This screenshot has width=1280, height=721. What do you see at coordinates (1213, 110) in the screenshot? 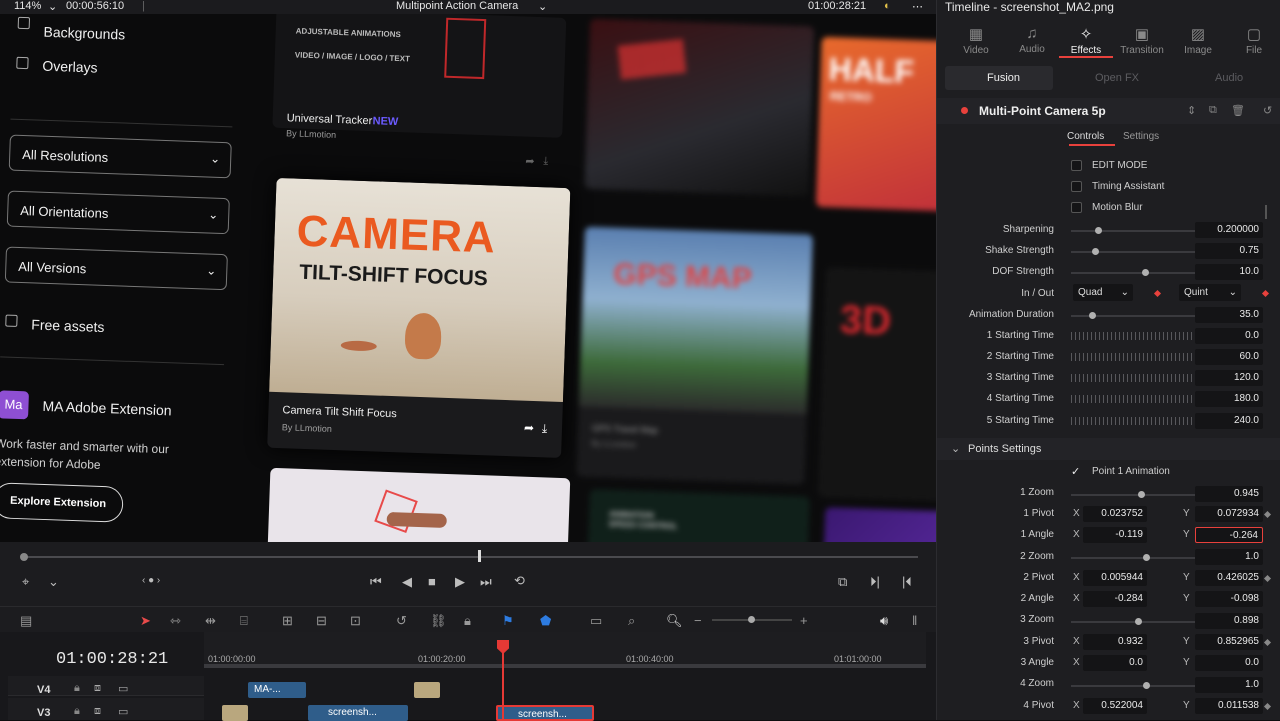
I see `open-fusion-icon: ⧉` at bounding box center [1213, 110].